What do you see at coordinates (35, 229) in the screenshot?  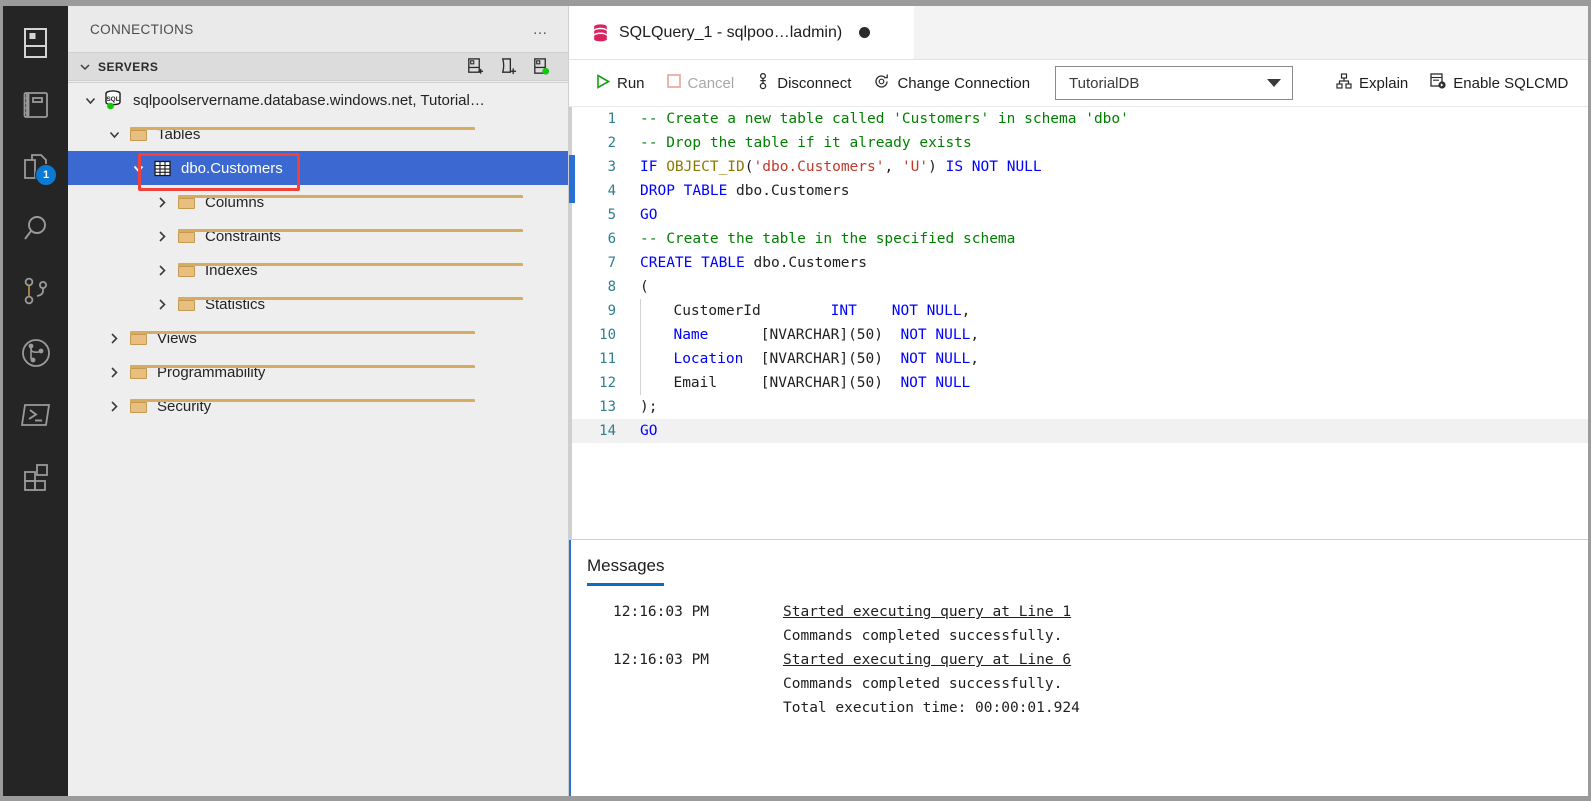 I see `search-icon` at bounding box center [35, 229].